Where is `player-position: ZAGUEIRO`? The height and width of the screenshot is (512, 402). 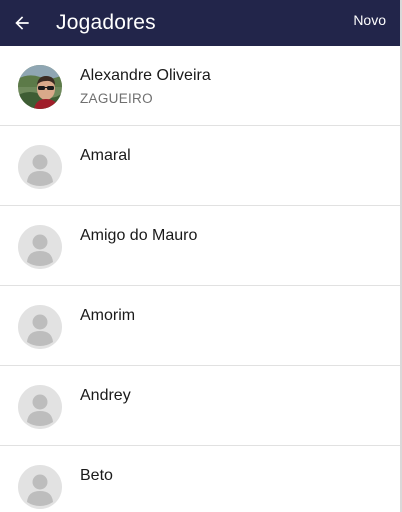
player-position: ZAGUEIRO is located at coordinates (116, 98).